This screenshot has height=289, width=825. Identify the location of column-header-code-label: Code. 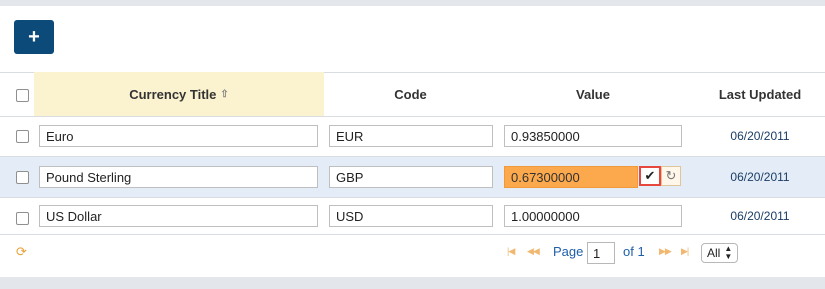
(410, 94).